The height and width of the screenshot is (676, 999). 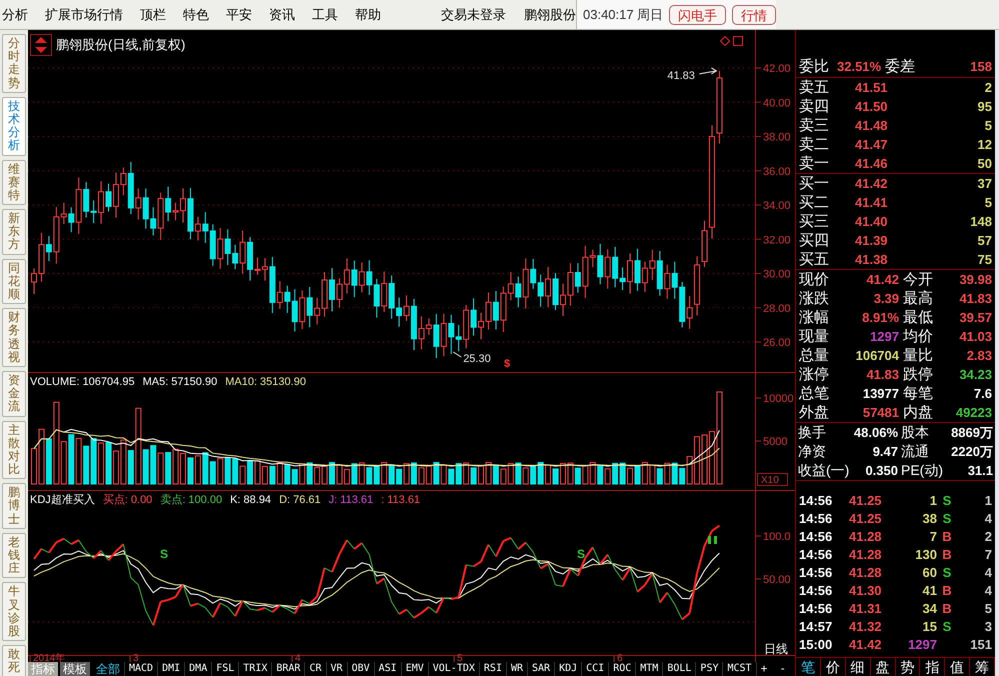 I want to click on order-level-label: 卖五, so click(x=814, y=87).